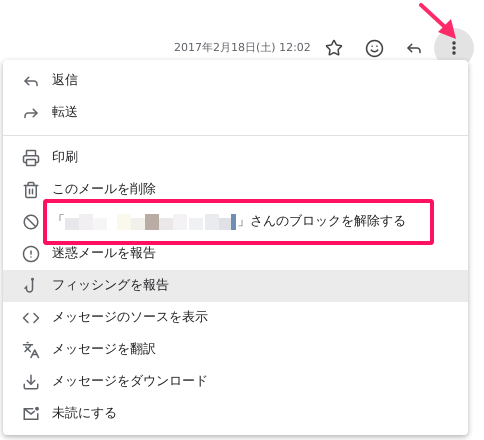 This screenshot has height=440, width=484. I want to click on menu-item: メッセージのソースを表示, so click(235, 318).